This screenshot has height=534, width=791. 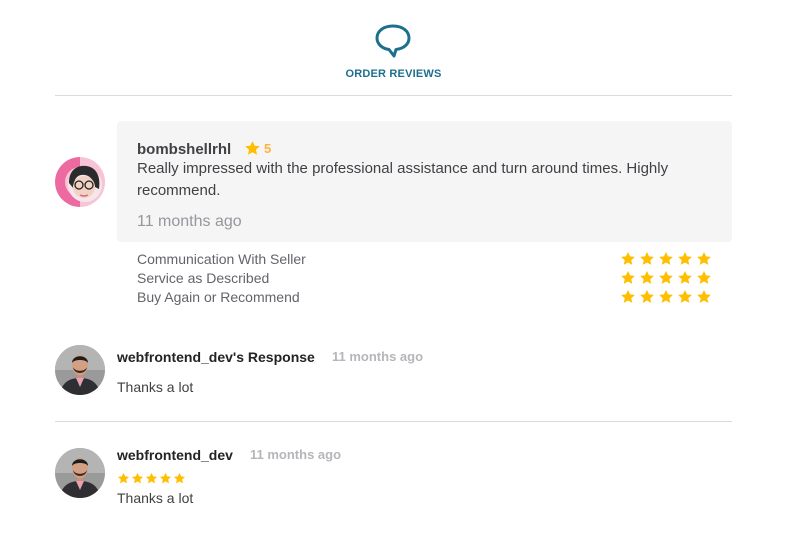 What do you see at coordinates (268, 148) in the screenshot?
I see `rating-value: 5` at bounding box center [268, 148].